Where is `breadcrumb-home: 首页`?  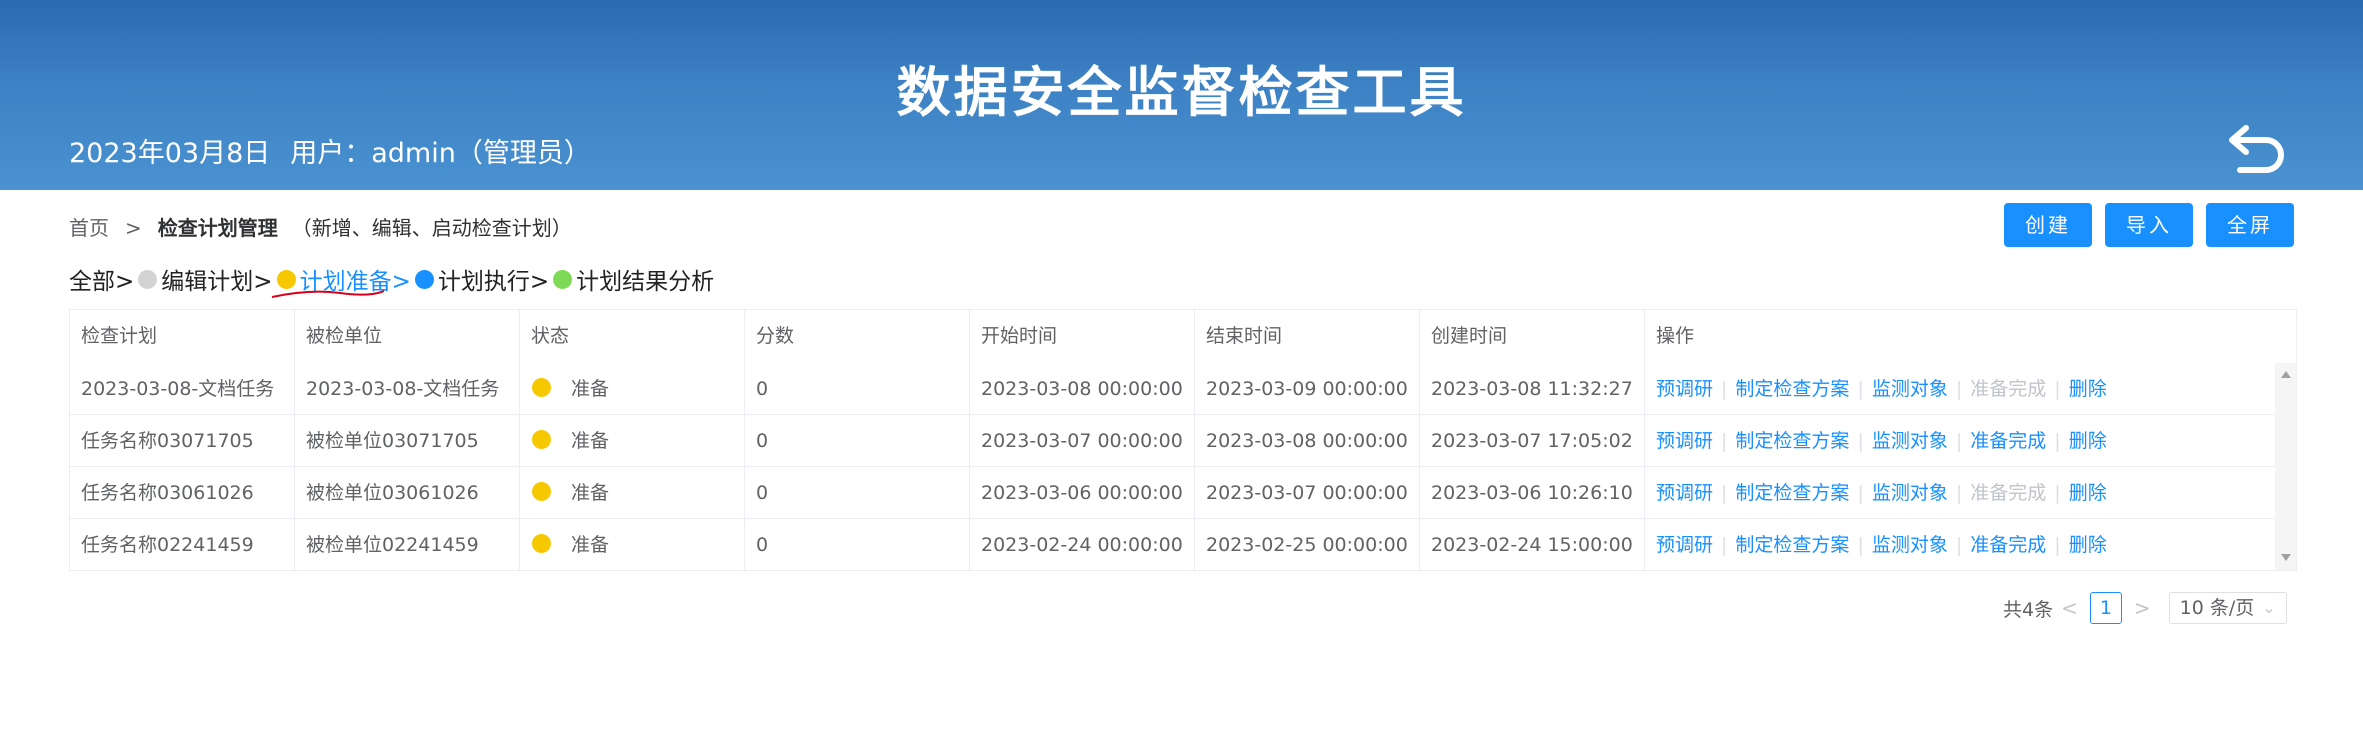
breadcrumb-home: 首页 is located at coordinates (89, 228).